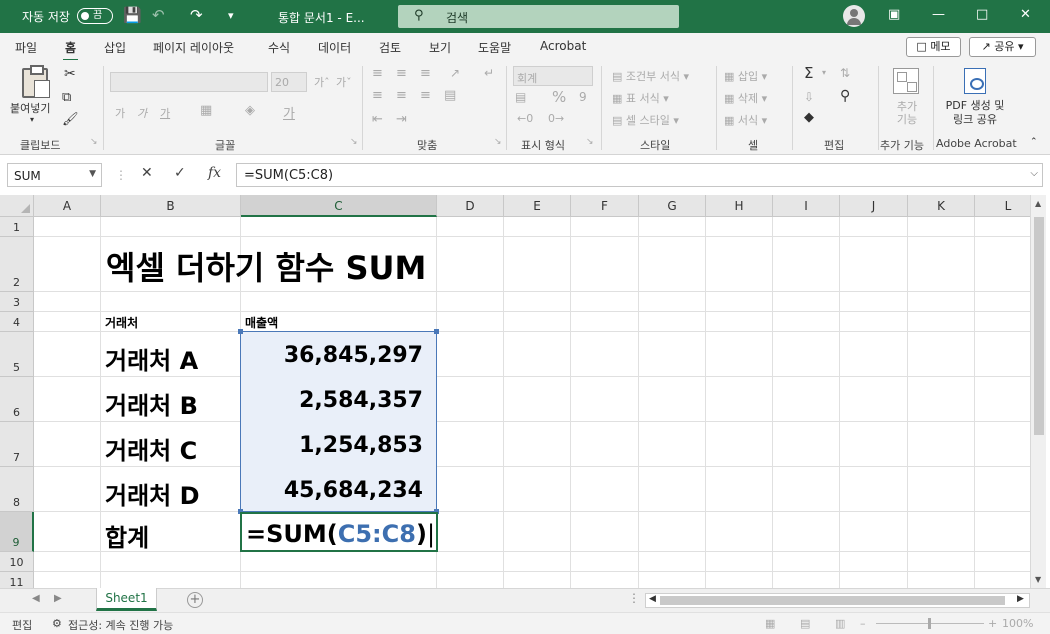  I want to click on autosave-toggle: 끔, so click(95, 16).